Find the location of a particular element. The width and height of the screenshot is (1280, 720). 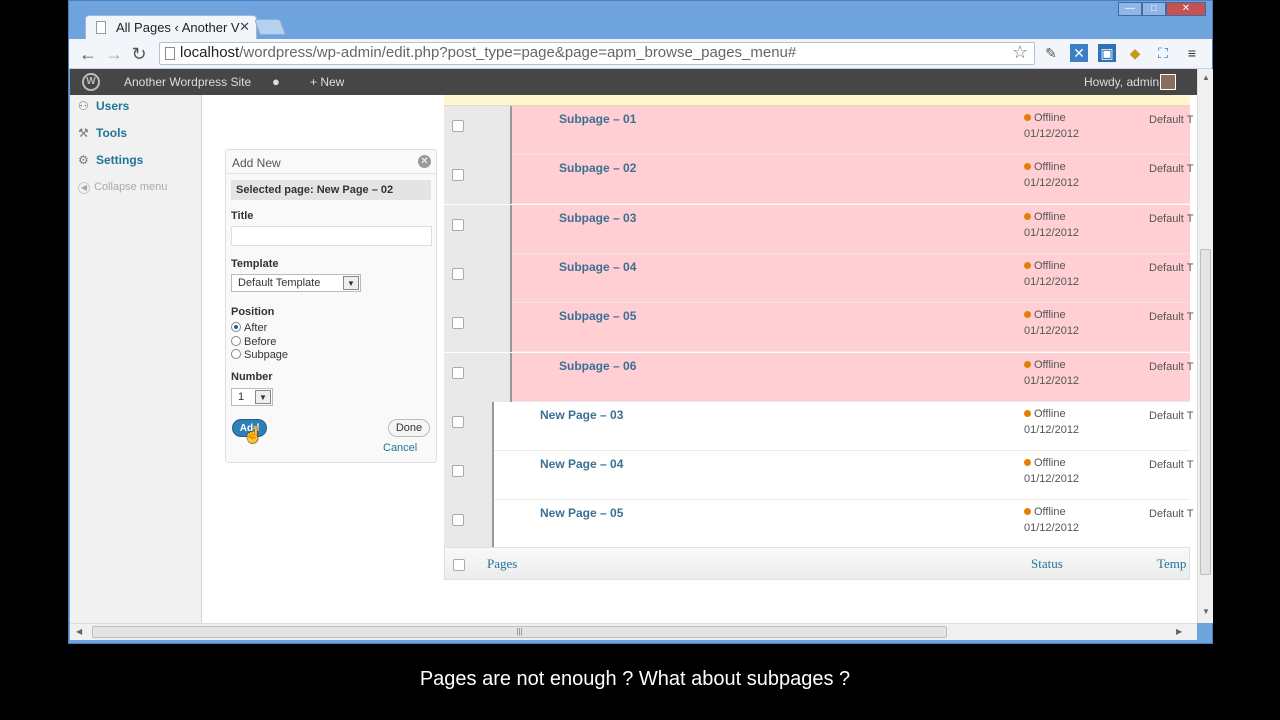

page-title-link: Subpage – 03 is located at coordinates (597, 218).